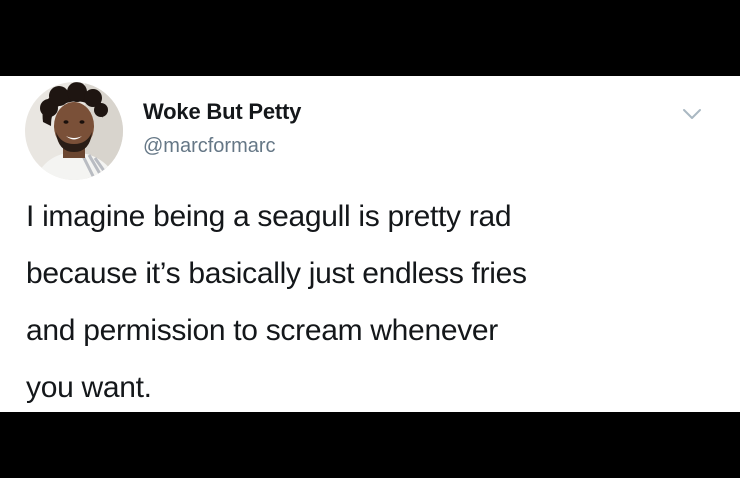 This screenshot has height=478, width=740. Describe the element at coordinates (262, 330) in the screenshot. I see `tweet-text-line: and permission to scream whenever` at that location.